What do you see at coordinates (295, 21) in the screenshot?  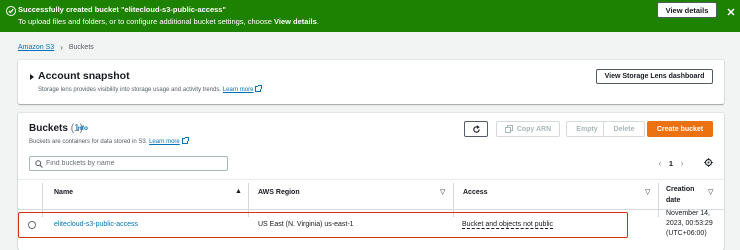 I see `banner-message-bold: View details` at bounding box center [295, 21].